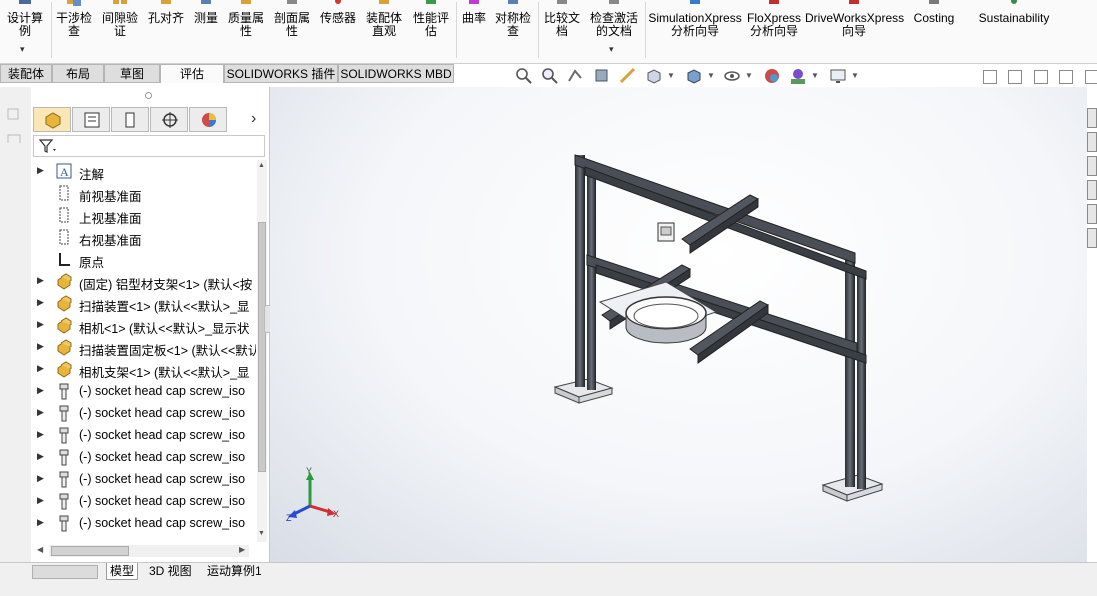 Image resolution: width=1097 pixels, height=596 pixels. I want to click on tree-item: ▶ 扫描装置固定板<1> (默认<<默认, so click(143, 347).